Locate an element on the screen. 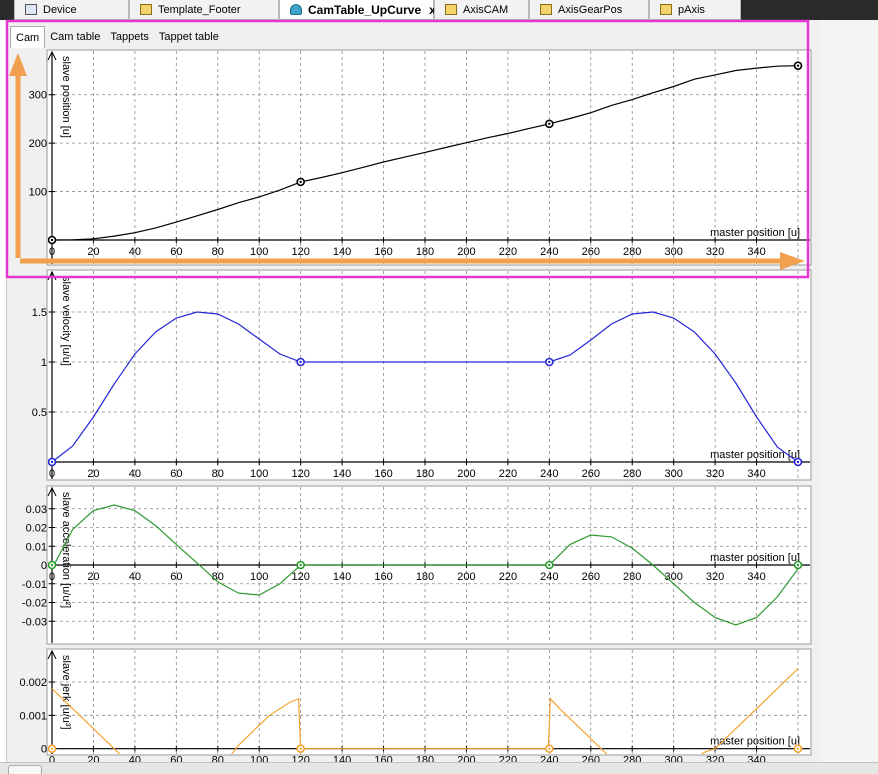 This screenshot has height=774, width=878. y-tick-label: 0.001 is located at coordinates (33, 716).